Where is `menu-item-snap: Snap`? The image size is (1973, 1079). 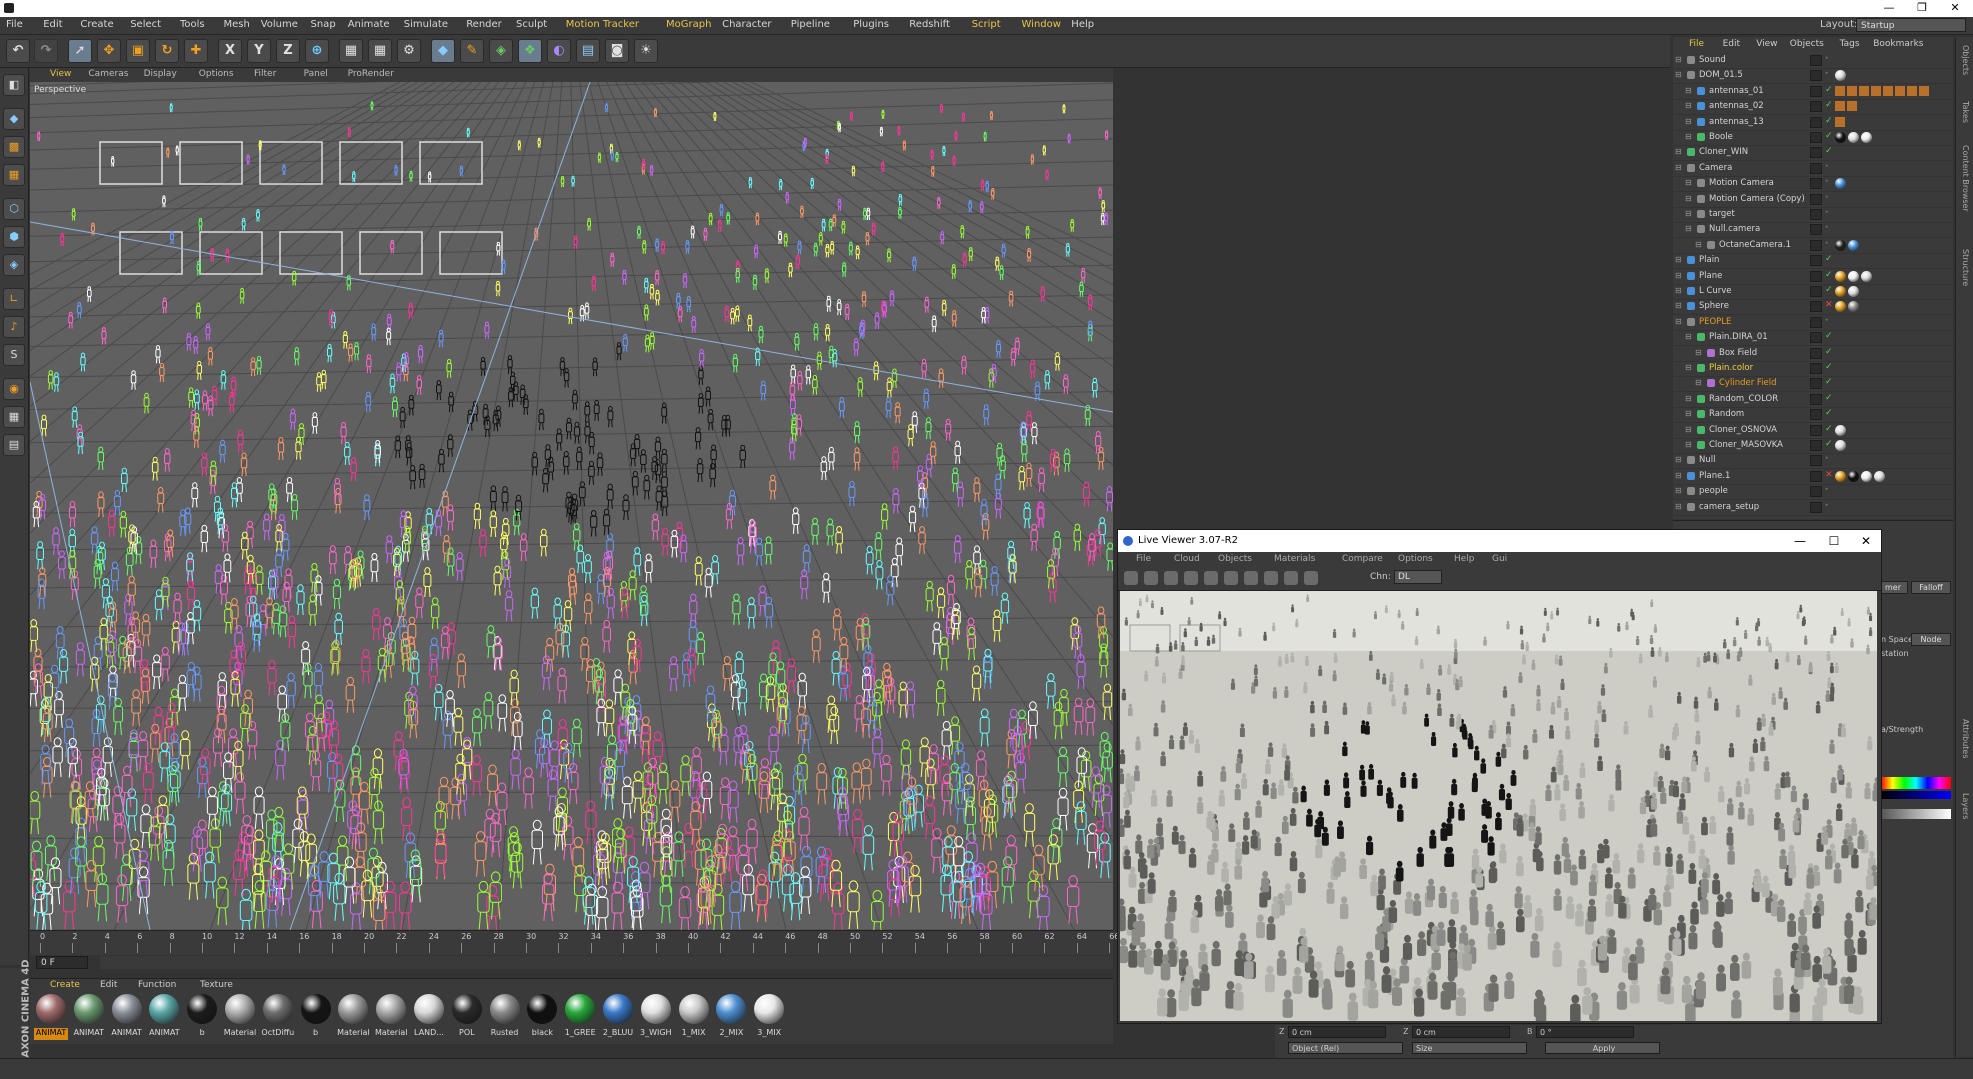
menu-item-snap: Snap is located at coordinates (323, 24).